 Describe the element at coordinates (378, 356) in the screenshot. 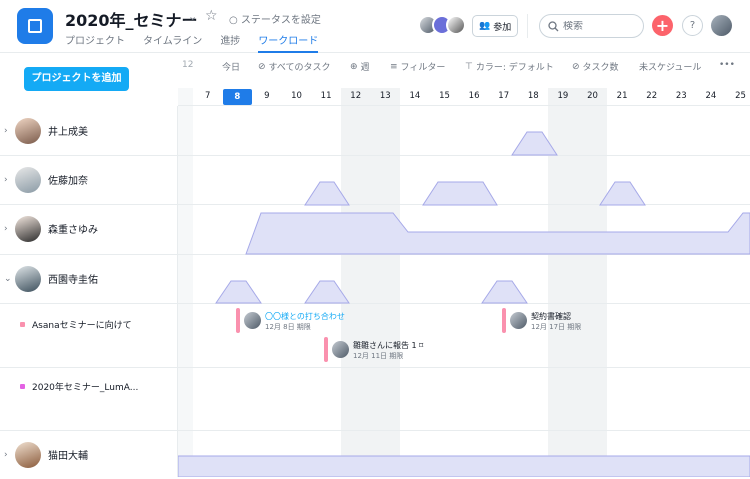

I see `task-due-date: 12月 11日 期限` at that location.